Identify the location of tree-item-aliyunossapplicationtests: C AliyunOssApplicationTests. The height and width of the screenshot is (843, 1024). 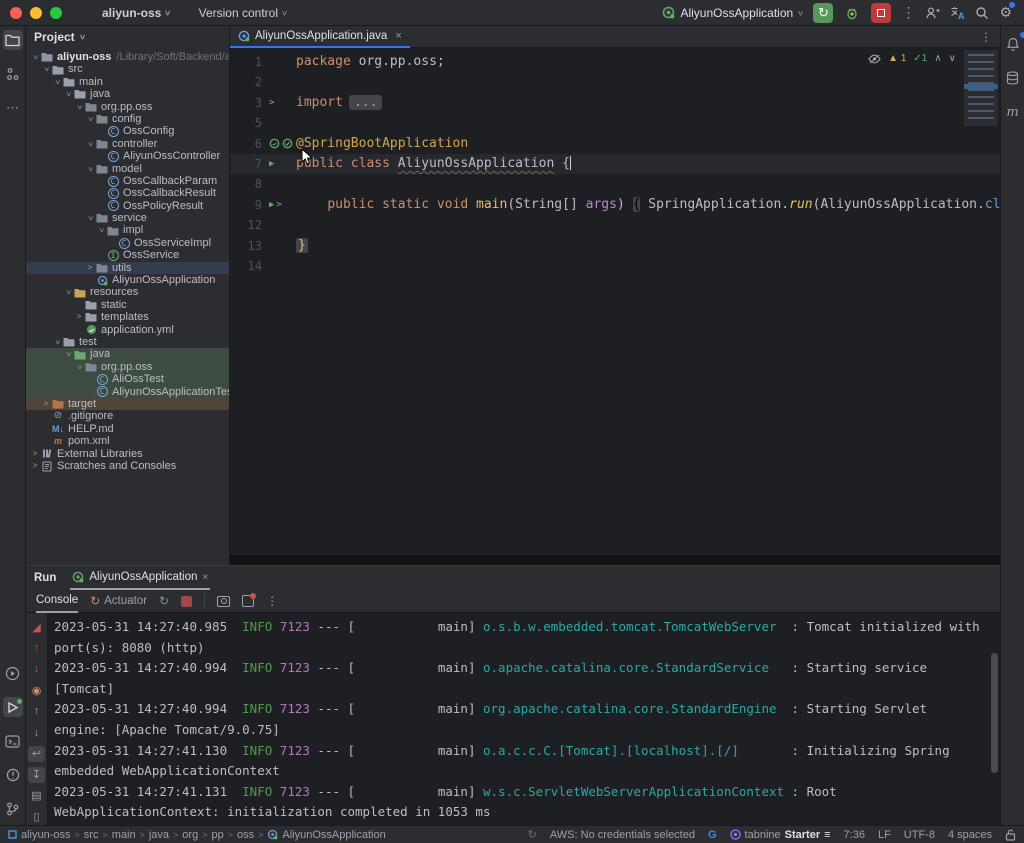
(127, 391).